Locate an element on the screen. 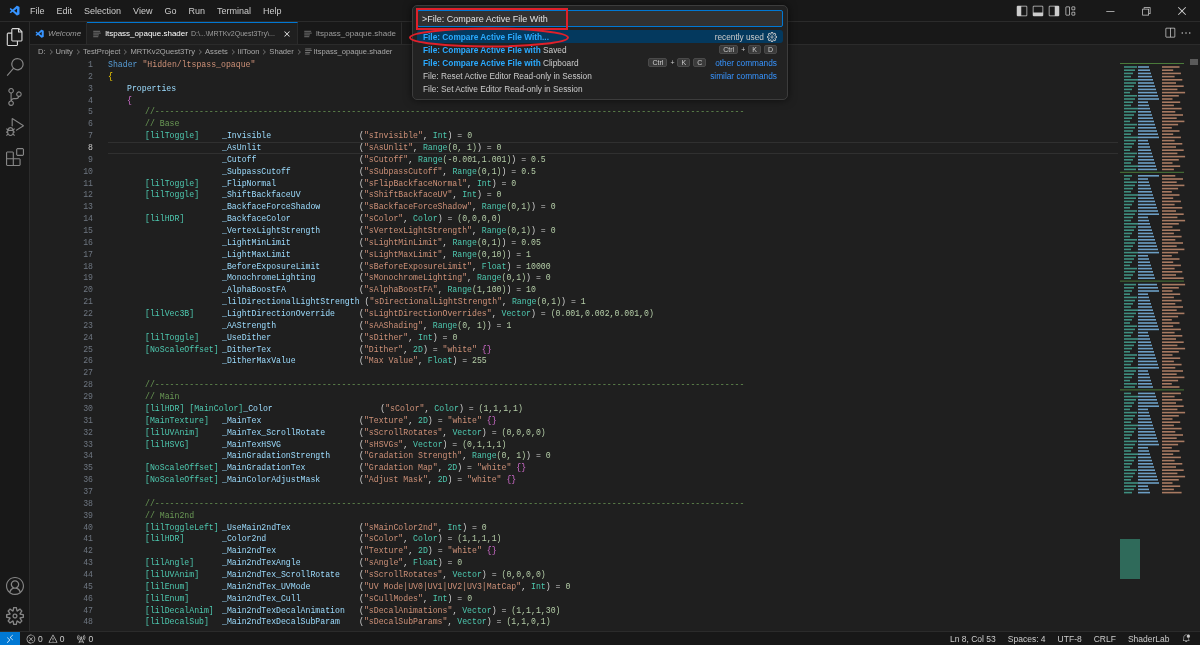  command-link: other commands is located at coordinates (746, 62).